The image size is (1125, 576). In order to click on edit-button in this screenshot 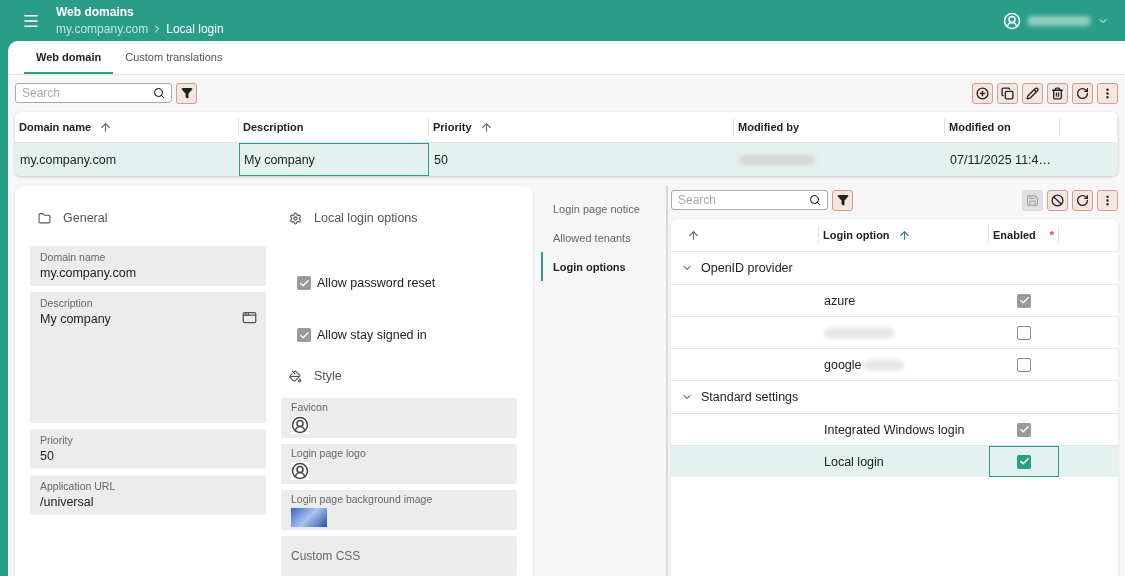, I will do `click(1032, 93)`.